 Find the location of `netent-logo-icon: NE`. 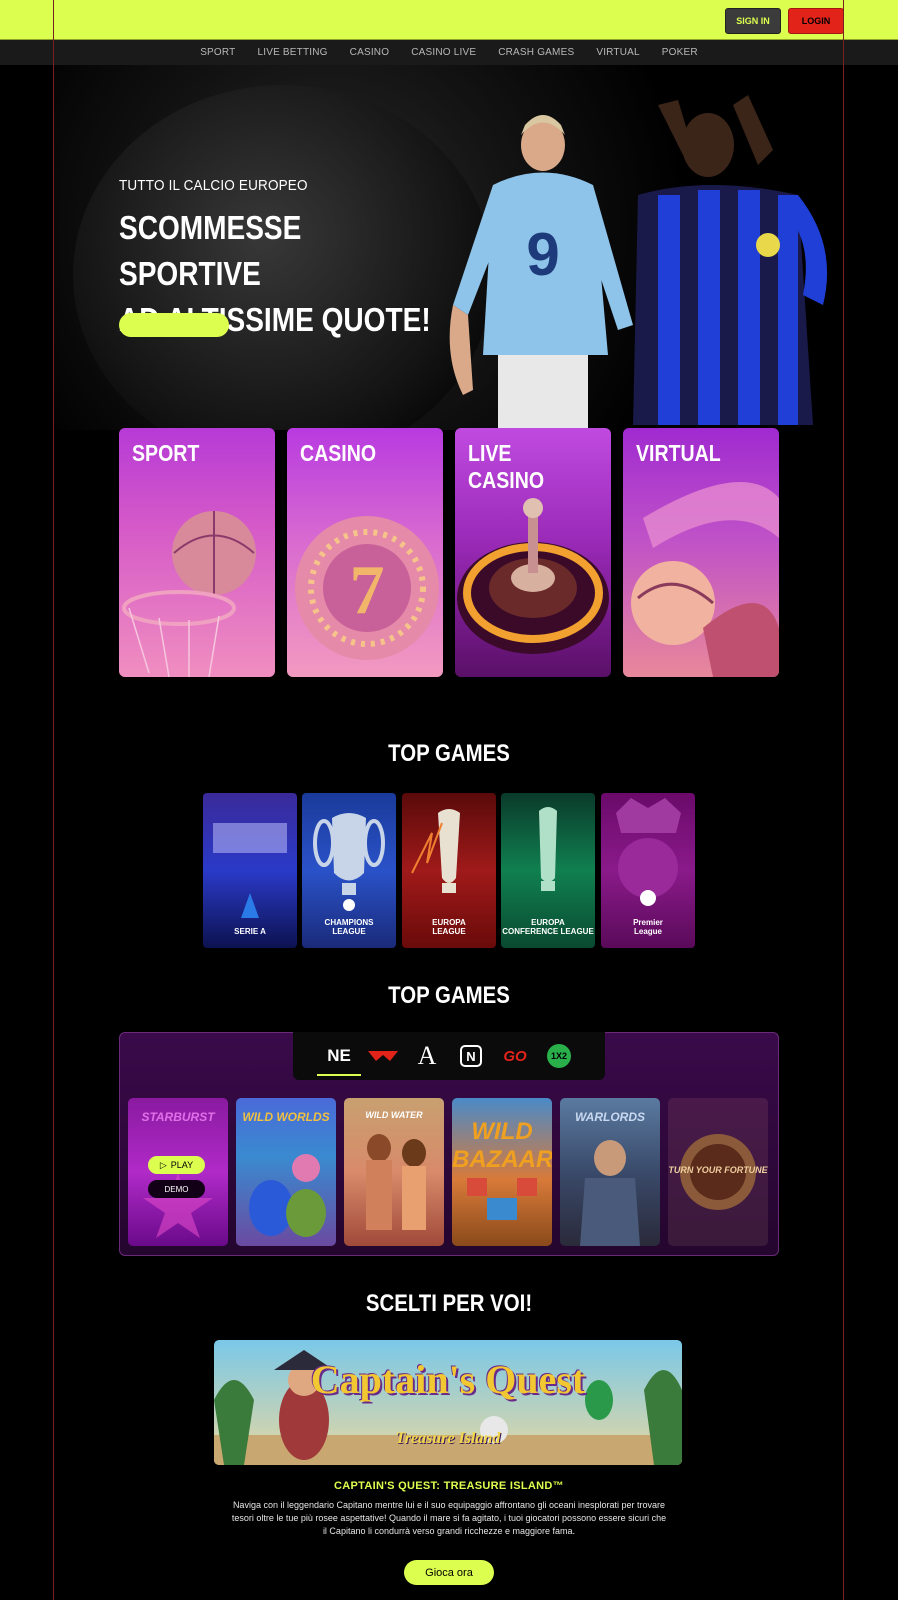

netent-logo-icon: NE is located at coordinates (339, 1055).